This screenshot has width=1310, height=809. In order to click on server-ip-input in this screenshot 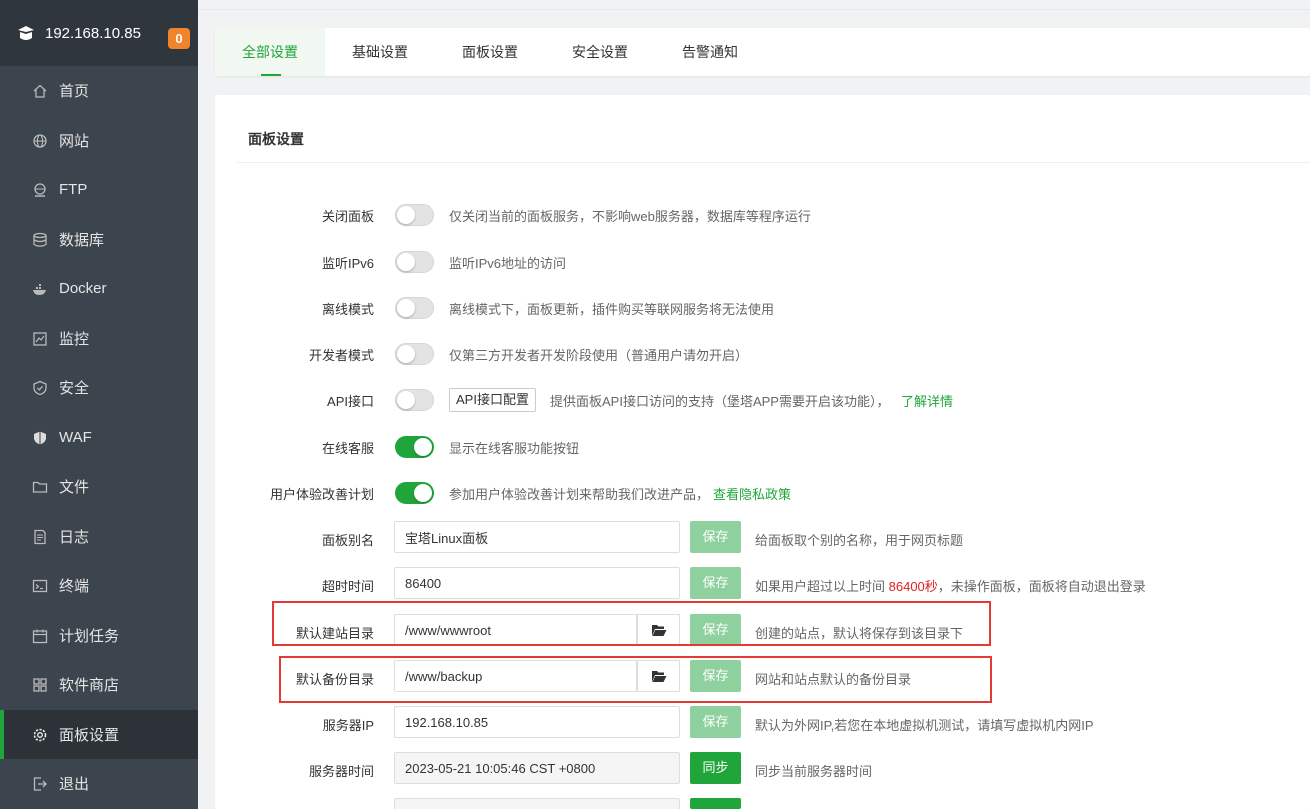, I will do `click(537, 722)`.